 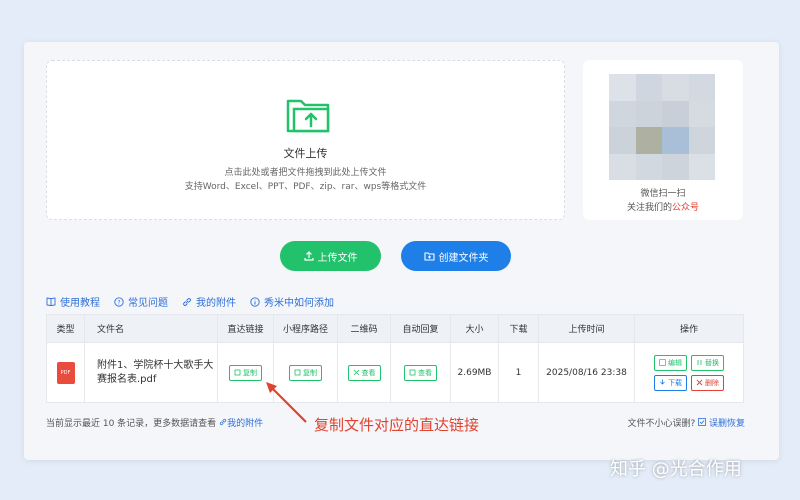 I want to click on copy-direct-link-label: 复制, so click(x=250, y=372).